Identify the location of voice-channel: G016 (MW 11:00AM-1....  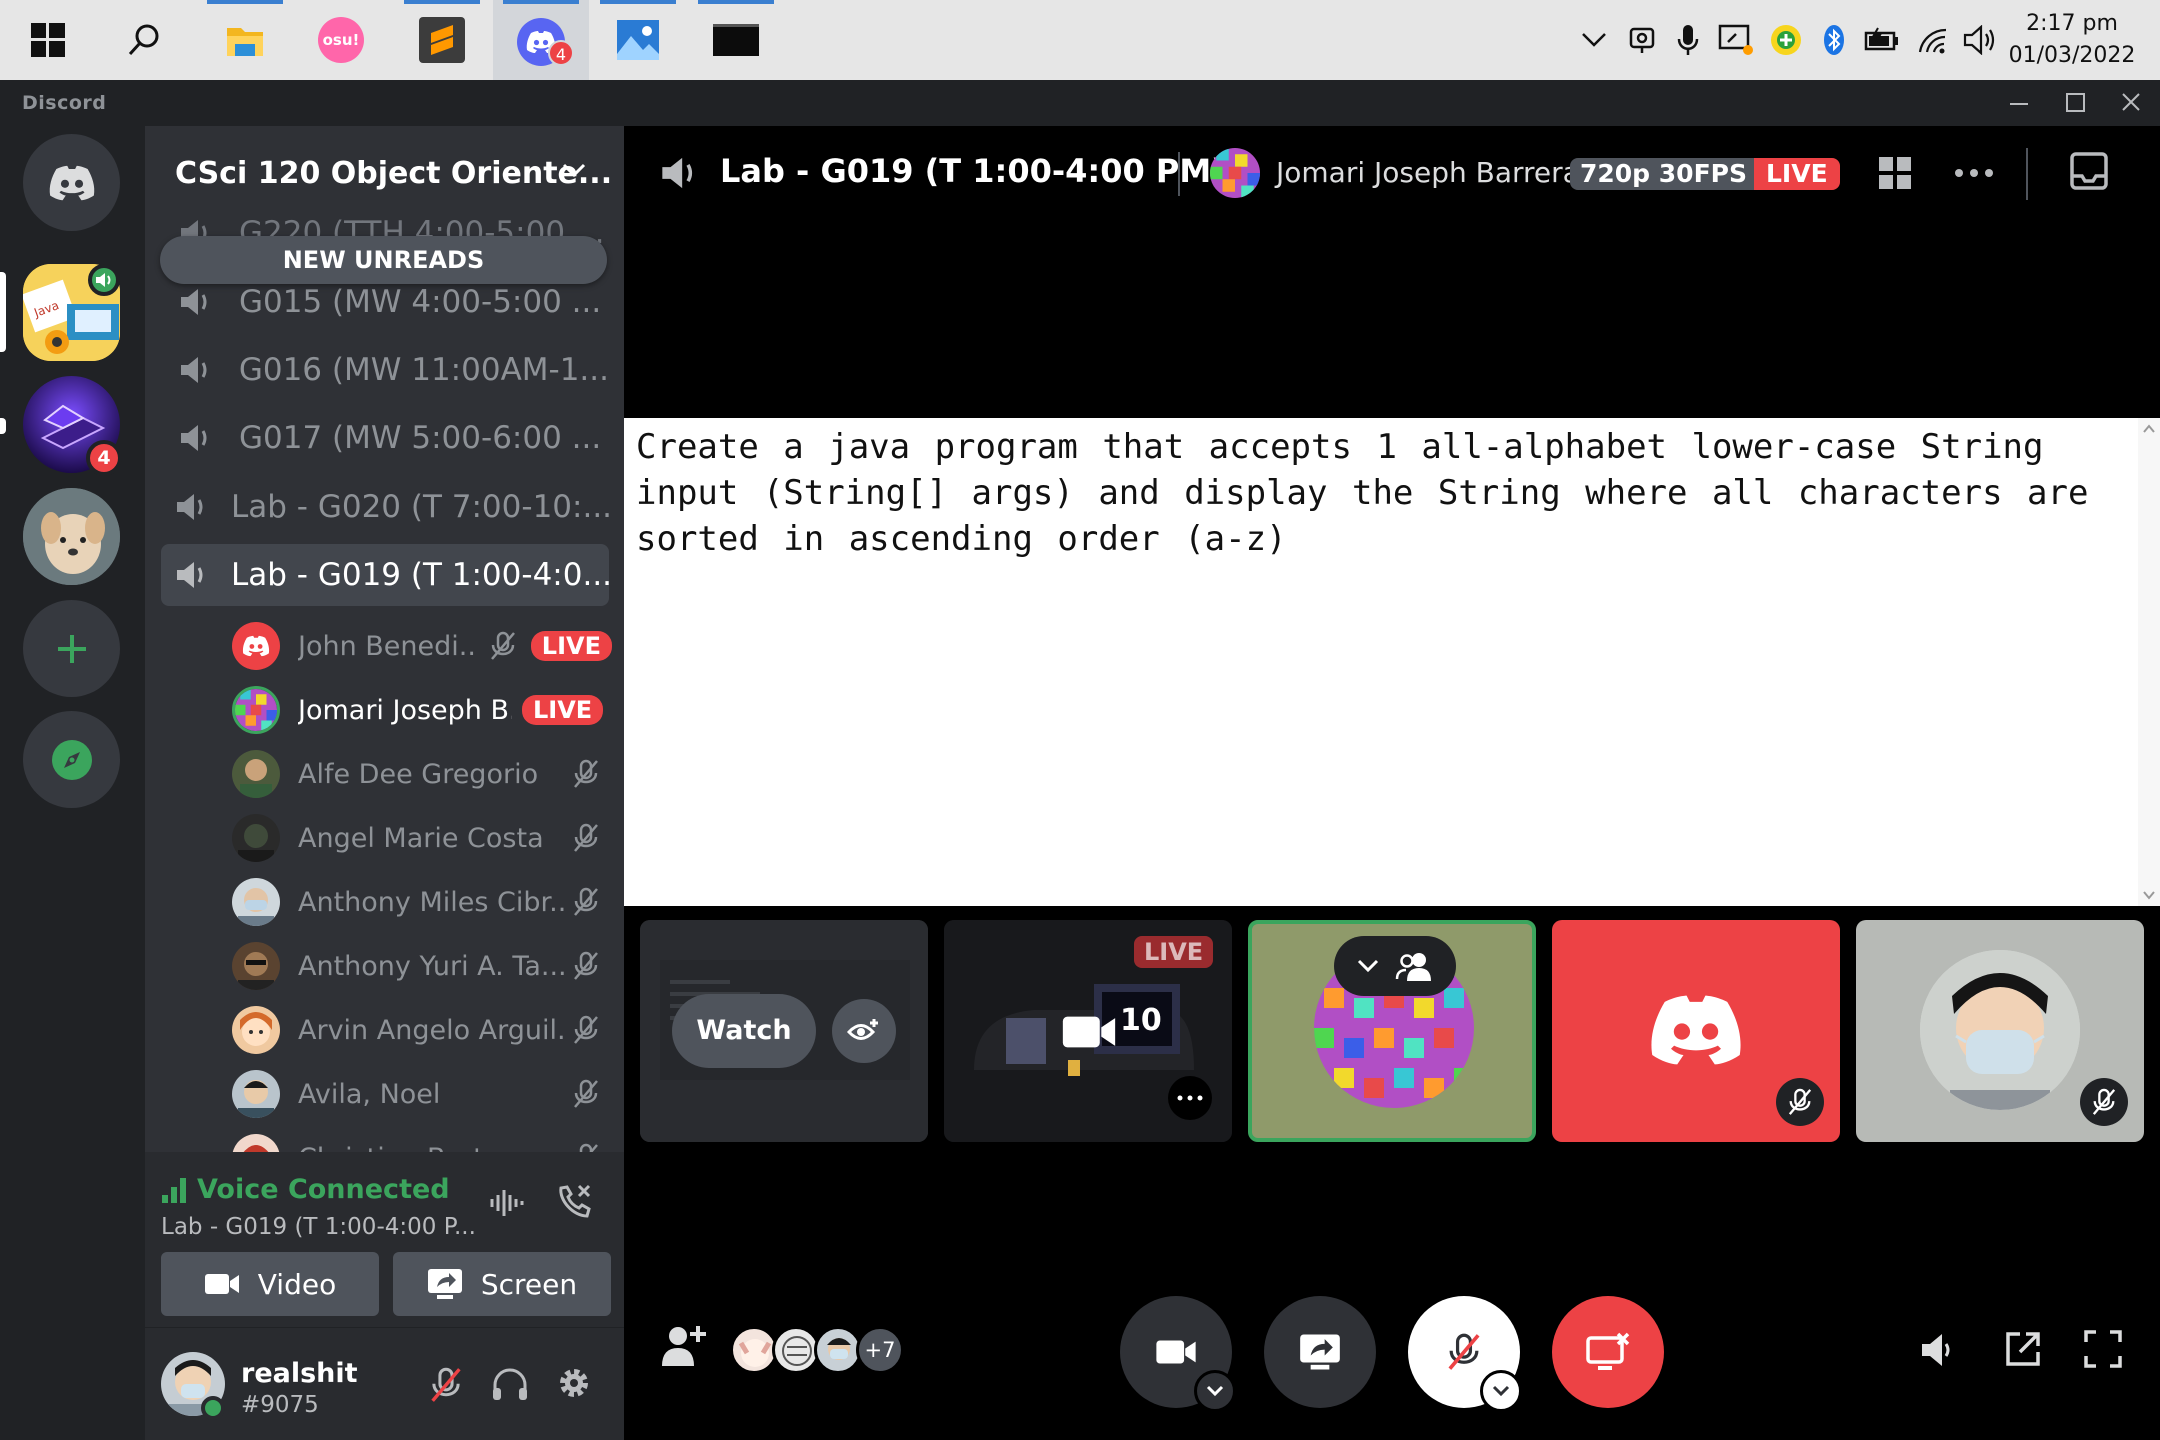
(385, 370).